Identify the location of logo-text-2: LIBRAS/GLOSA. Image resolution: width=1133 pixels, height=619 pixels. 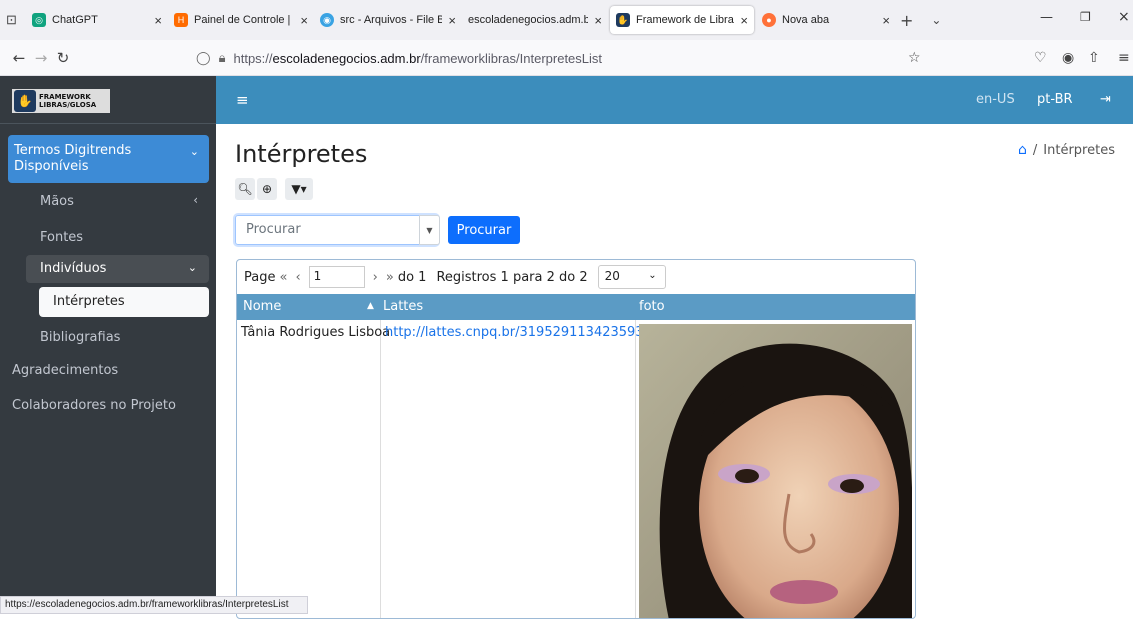
(68, 105).